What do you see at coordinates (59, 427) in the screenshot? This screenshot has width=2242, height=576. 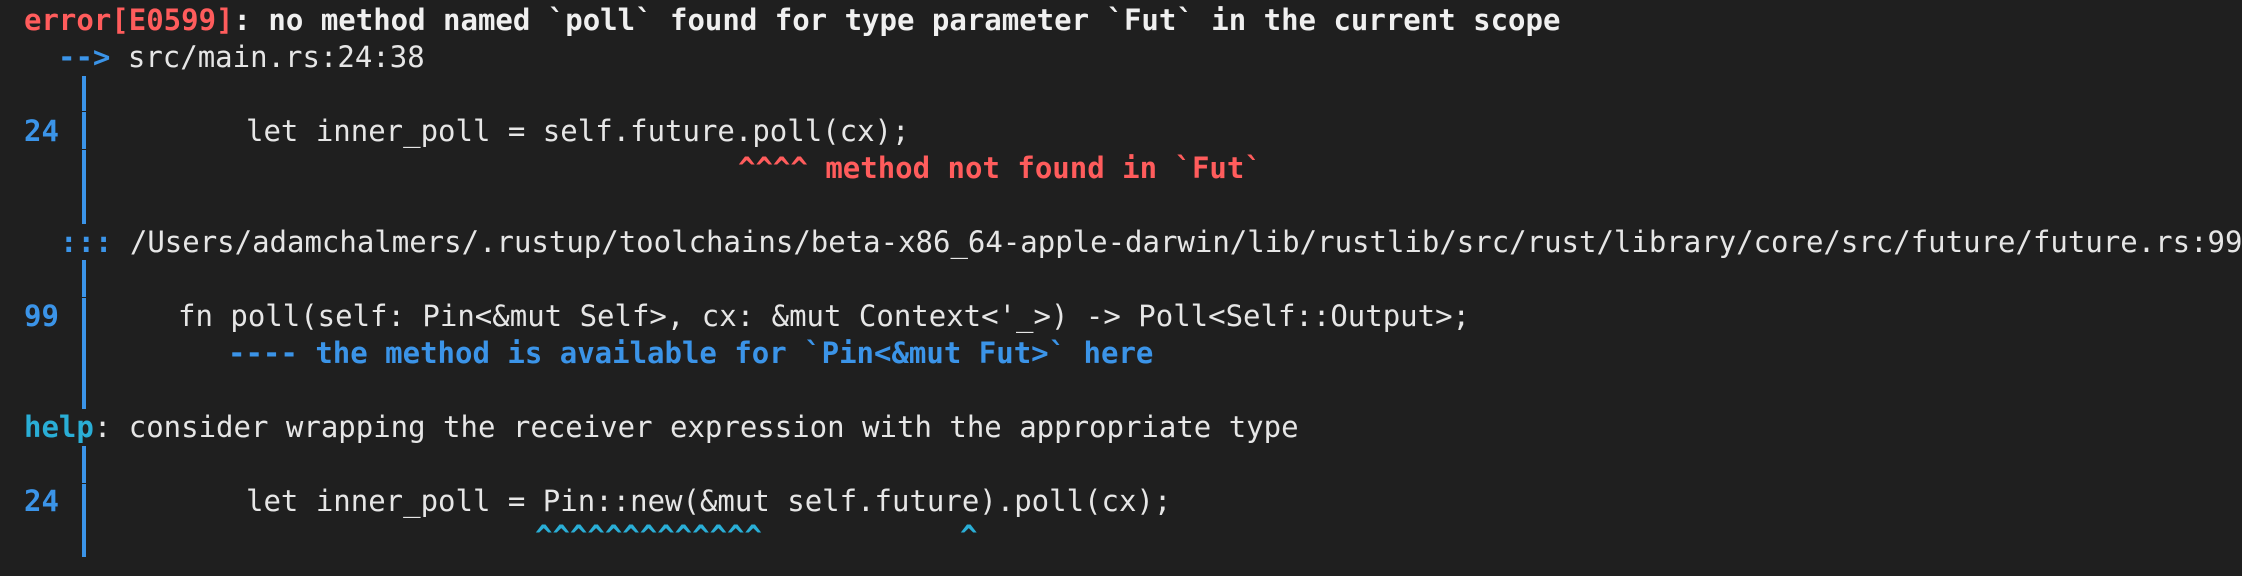 I see `help-label: help` at bounding box center [59, 427].